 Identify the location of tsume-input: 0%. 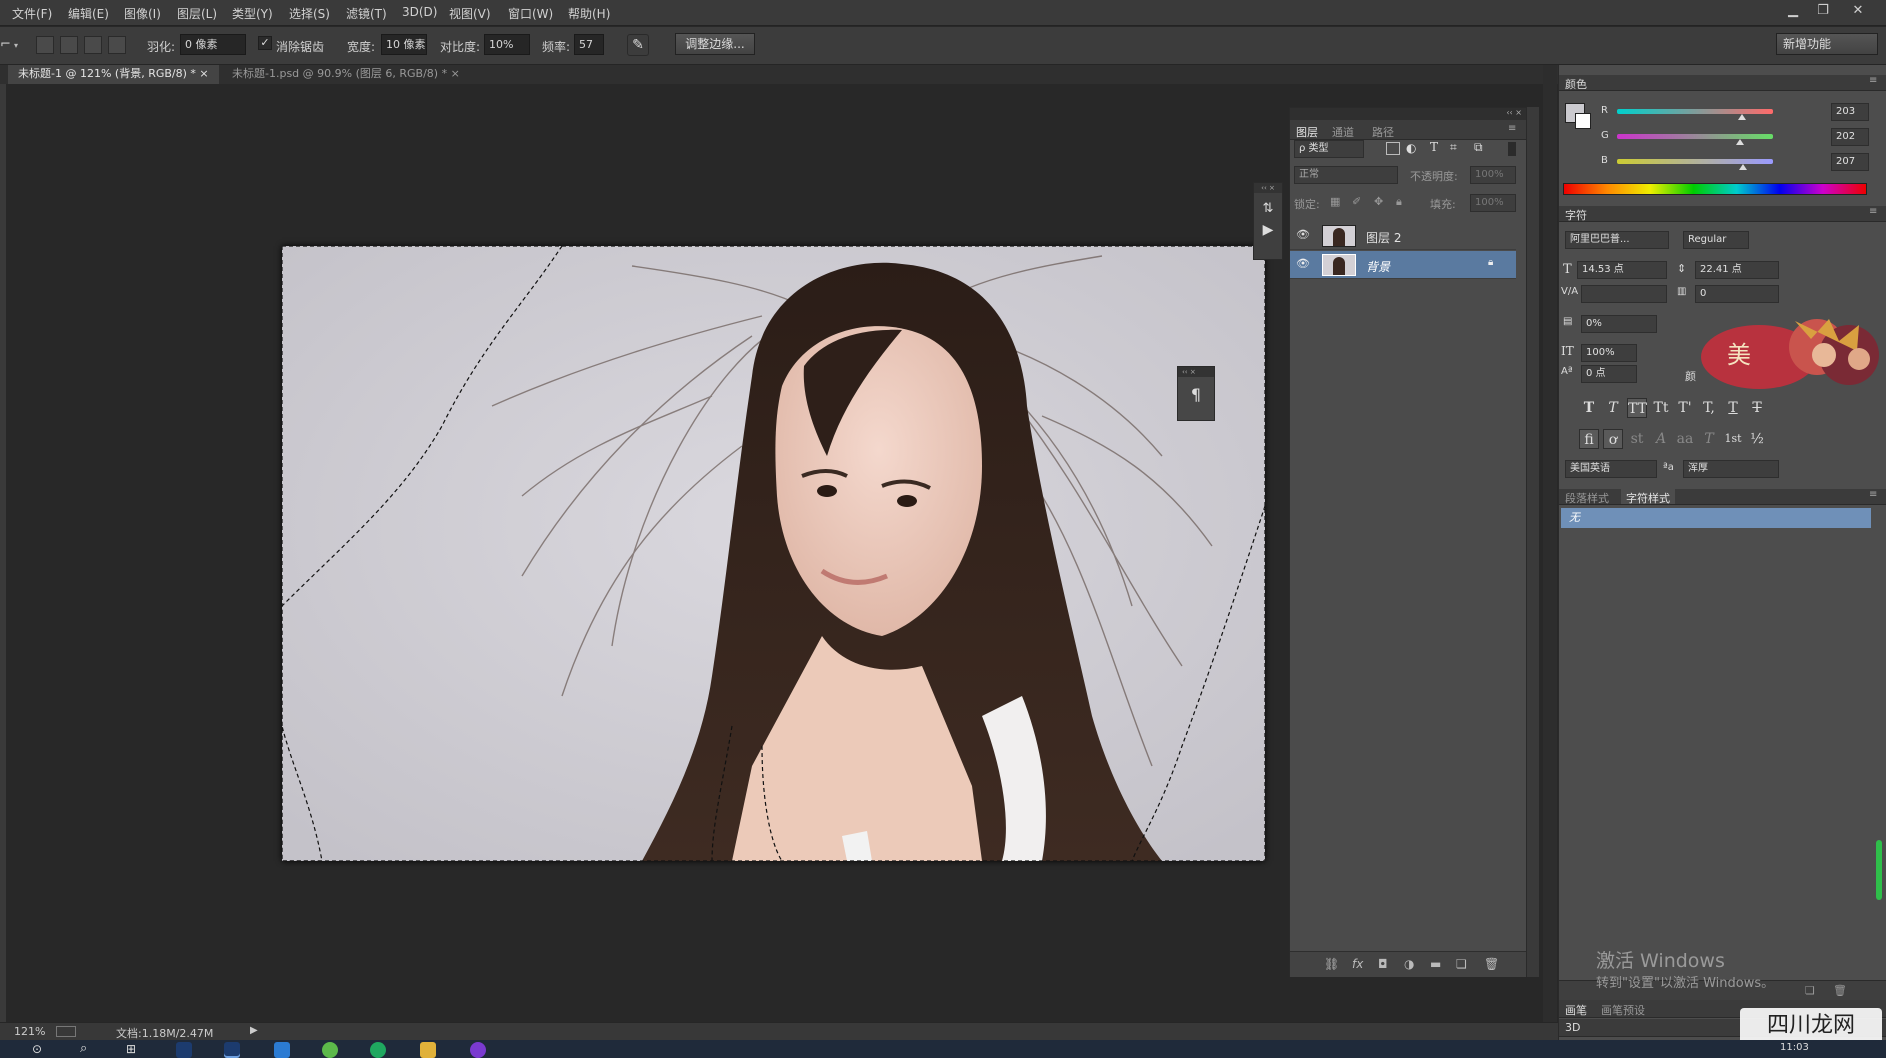
(1619, 324).